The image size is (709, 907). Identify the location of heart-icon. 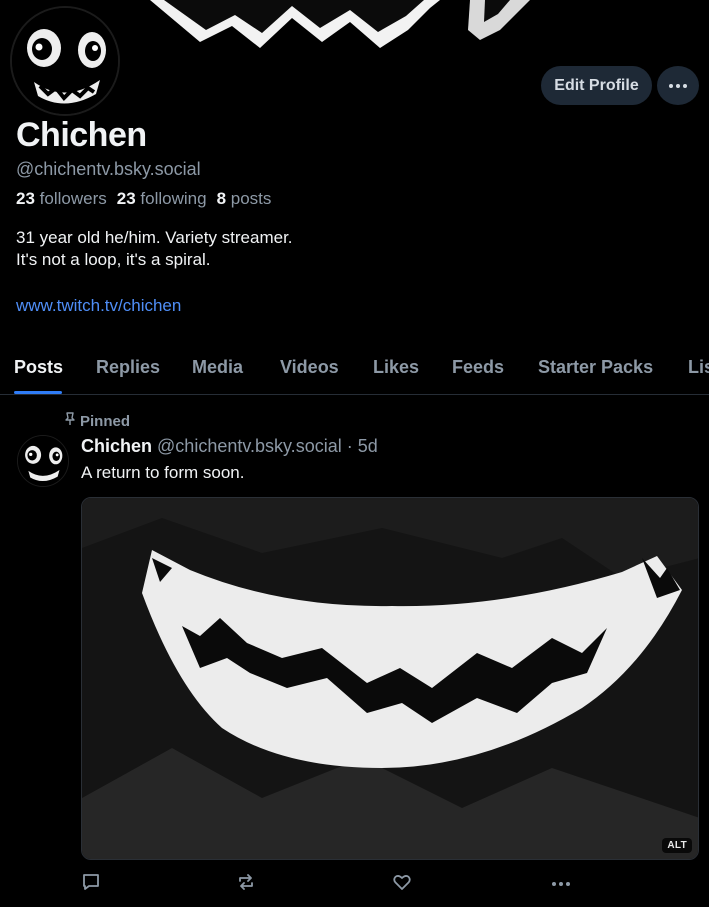
(402, 884).